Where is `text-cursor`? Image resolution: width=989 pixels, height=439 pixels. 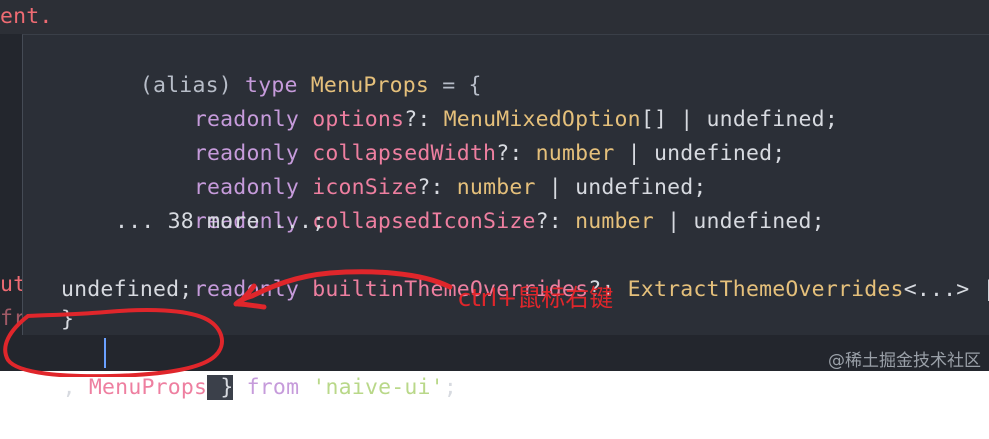
text-cursor is located at coordinates (105, 353).